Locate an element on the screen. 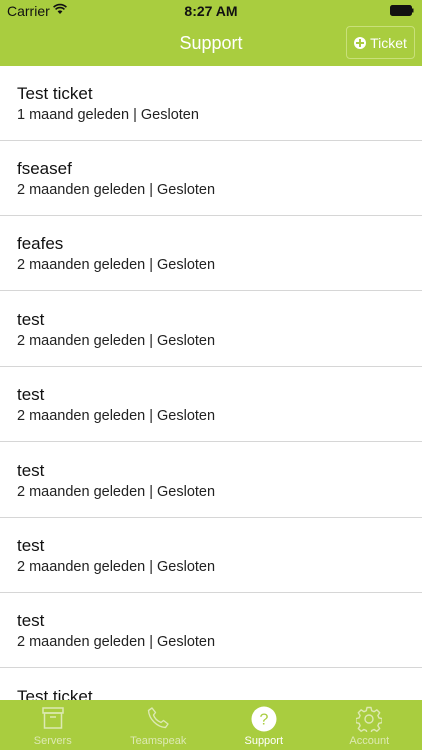 This screenshot has height=750, width=422. phone-icon is located at coordinates (158, 718).